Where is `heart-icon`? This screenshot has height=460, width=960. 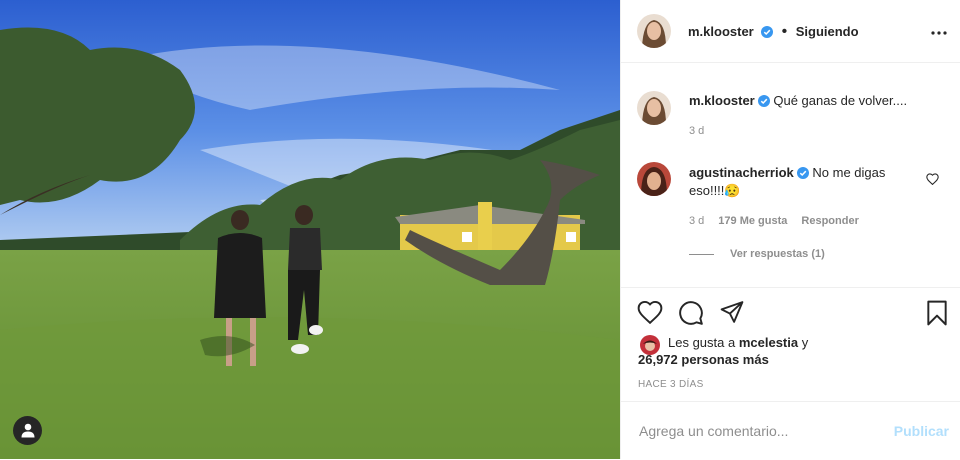
heart-icon is located at coordinates (650, 312).